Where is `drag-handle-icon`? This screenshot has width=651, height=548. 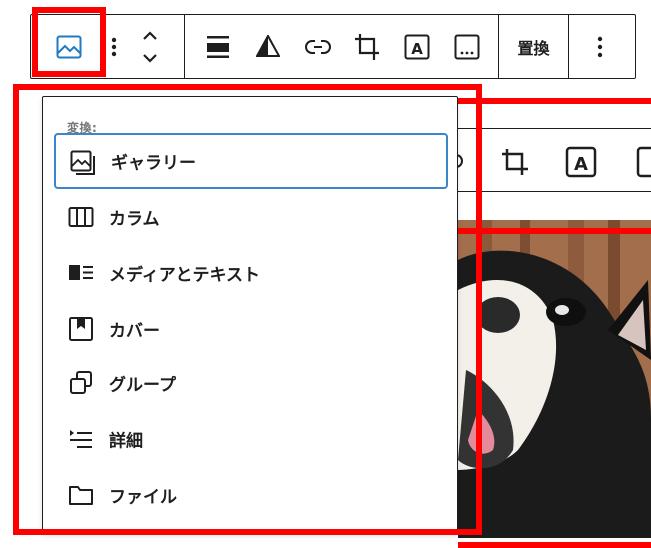
drag-handle-icon is located at coordinates (114, 49).